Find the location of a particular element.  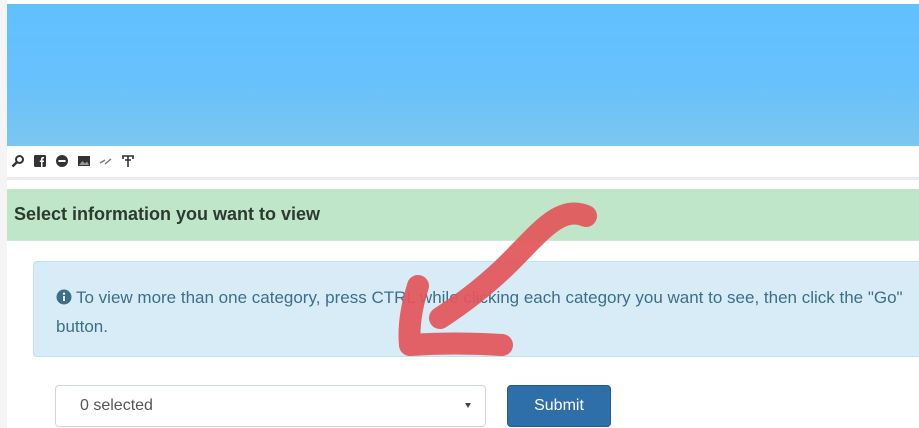

facebook-icon is located at coordinates (40, 161).